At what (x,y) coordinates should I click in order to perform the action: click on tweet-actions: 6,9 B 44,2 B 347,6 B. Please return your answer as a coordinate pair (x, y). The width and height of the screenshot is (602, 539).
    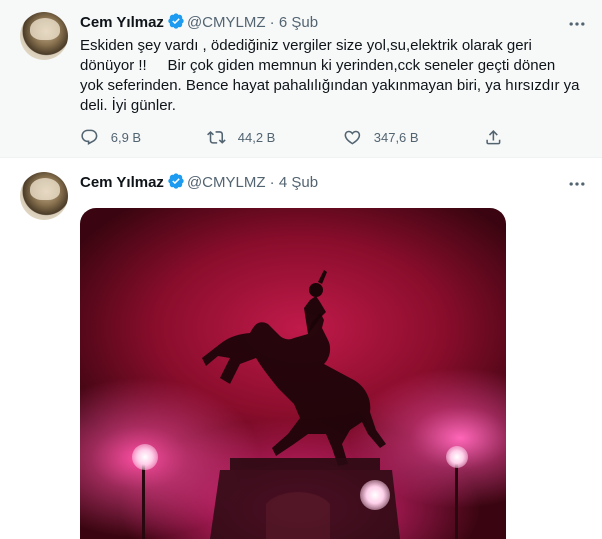
    Looking at the image, I should click on (330, 137).